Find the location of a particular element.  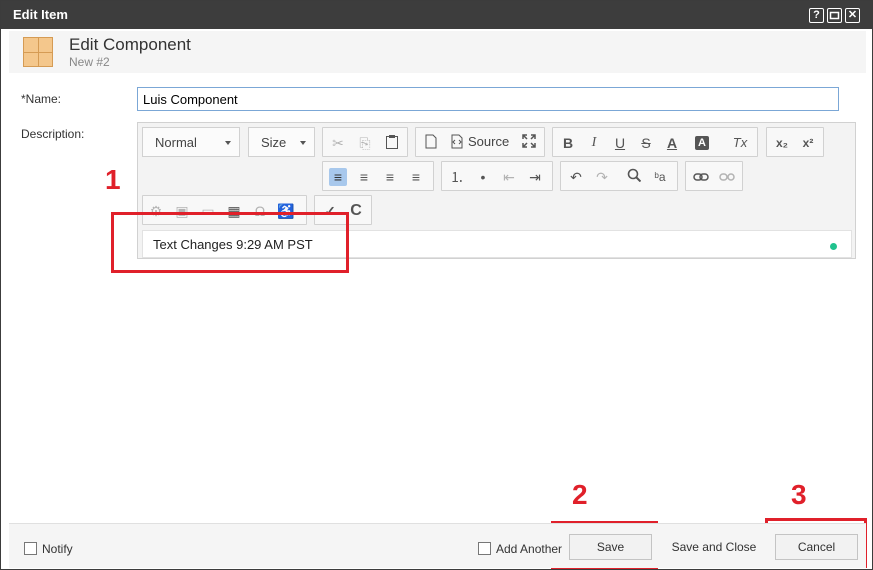

align-right-icon: ≡ is located at coordinates (390, 177).